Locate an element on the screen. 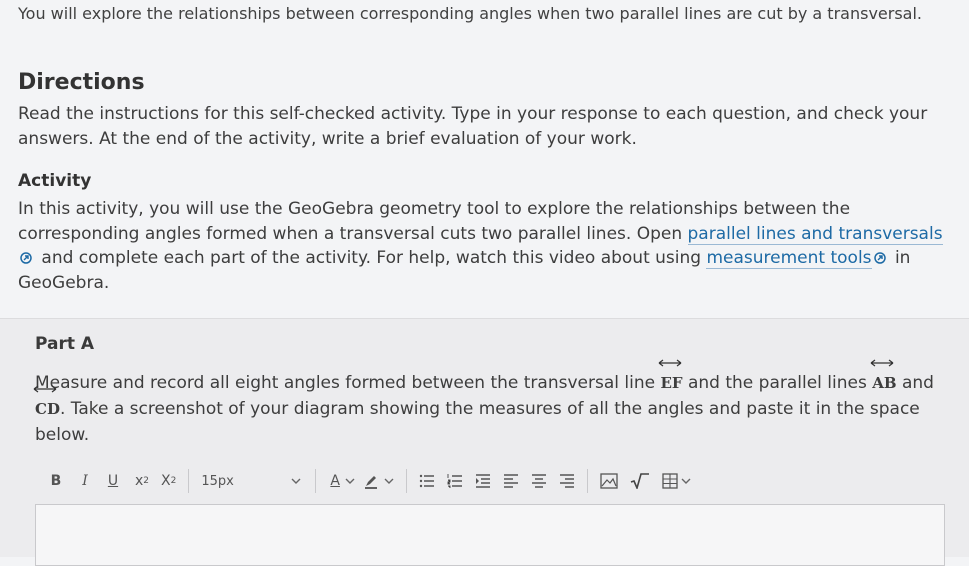 This screenshot has height=566, width=969. font-size-select: 15px is located at coordinates (244, 481).